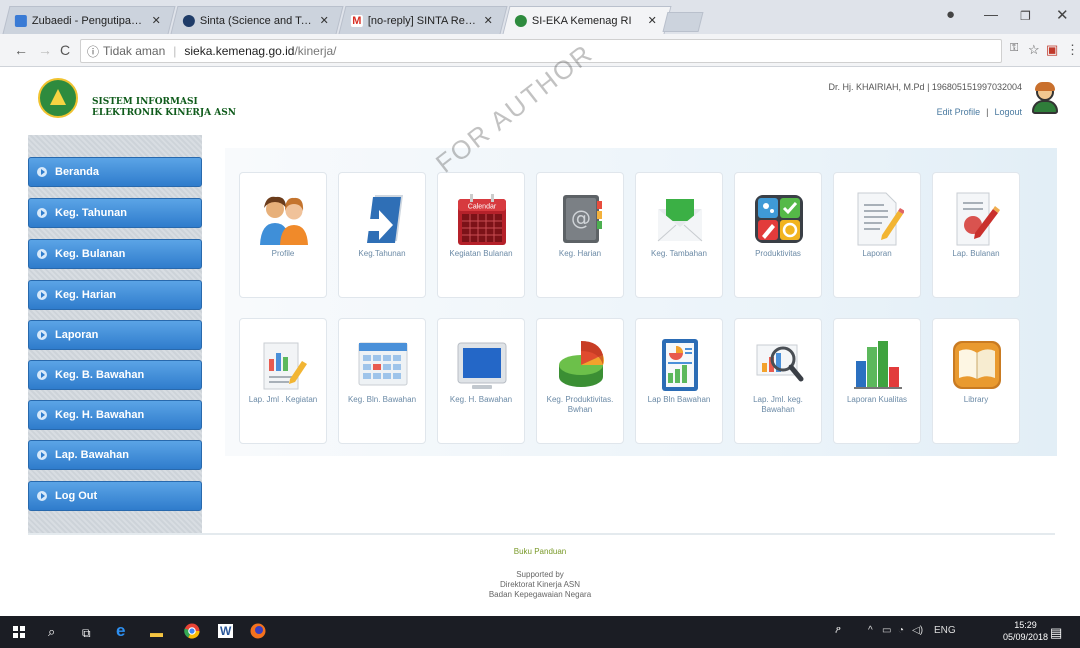 Image resolution: width=1080 pixels, height=648 pixels. I want to click on info-icon: ⓘ, so click(93, 51).